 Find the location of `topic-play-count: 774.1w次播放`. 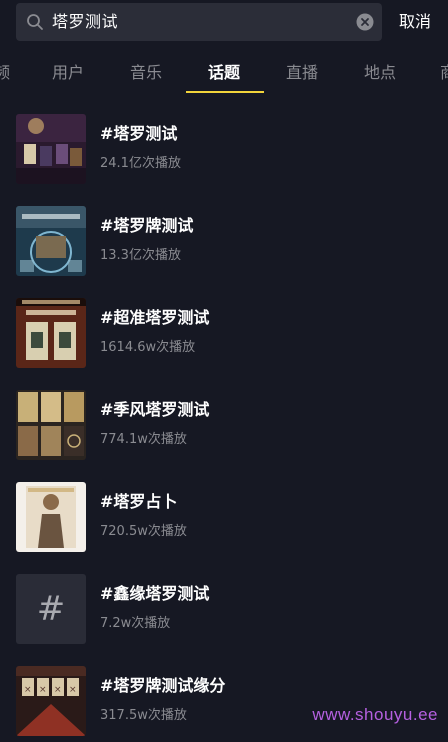

topic-play-count: 774.1w次播放 is located at coordinates (143, 439).